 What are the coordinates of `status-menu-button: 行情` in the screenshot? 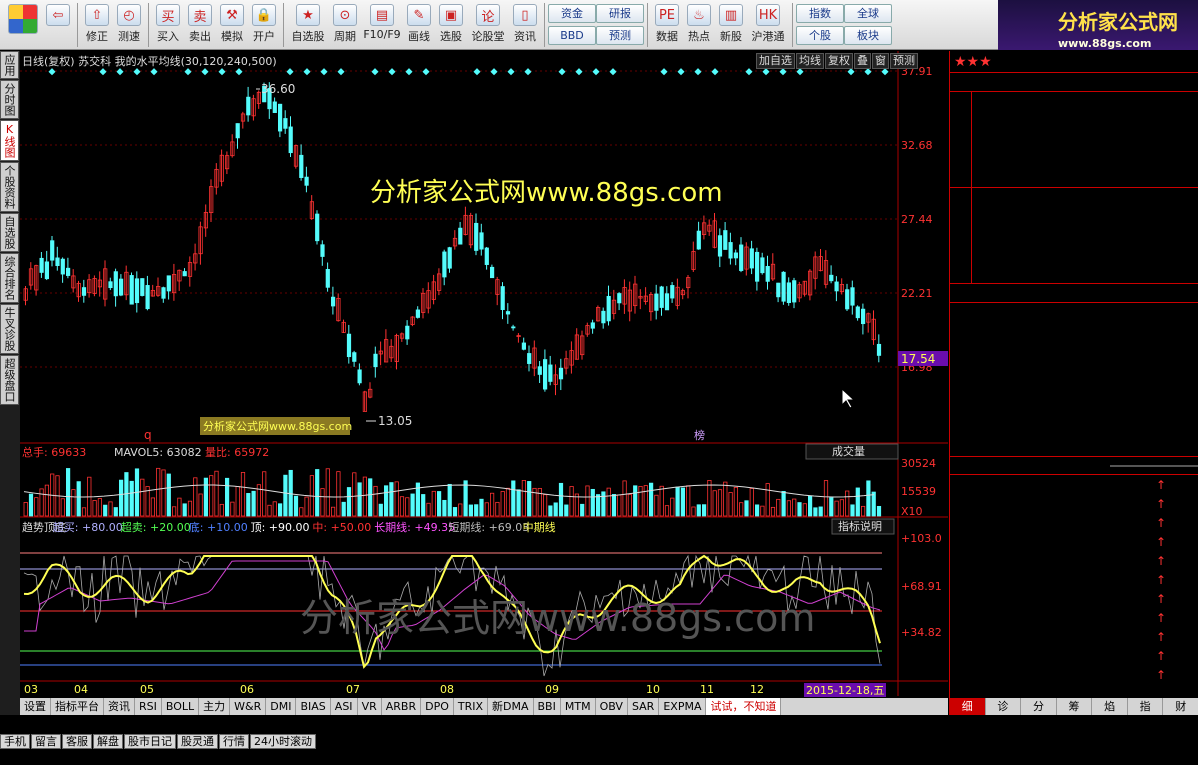 It's located at (234, 741).